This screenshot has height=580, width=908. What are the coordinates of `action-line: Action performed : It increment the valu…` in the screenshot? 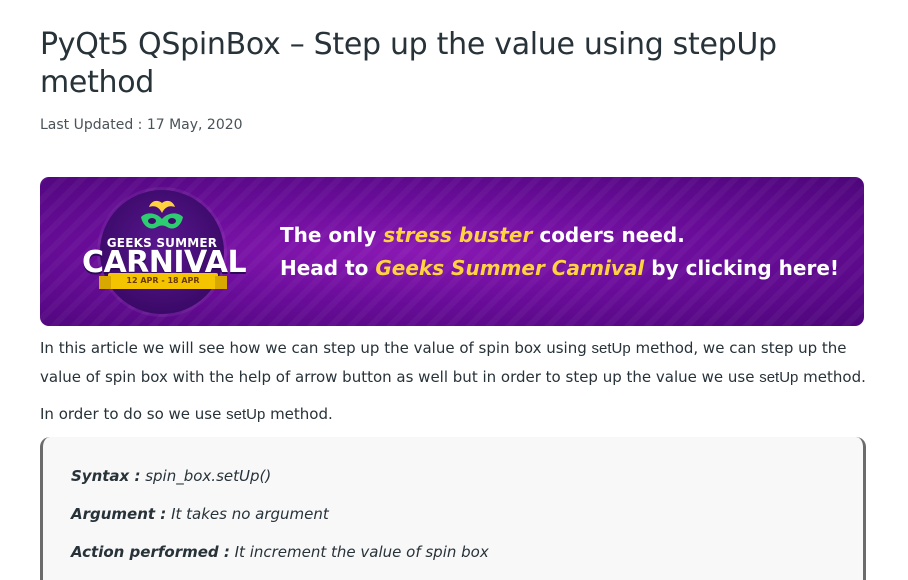 It's located at (280, 552).